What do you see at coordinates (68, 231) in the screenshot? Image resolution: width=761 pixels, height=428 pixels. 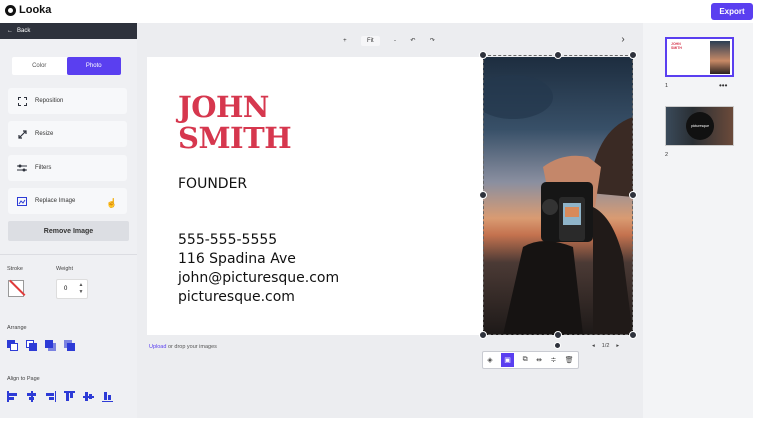 I see `remove-image-button: Remove Image` at bounding box center [68, 231].